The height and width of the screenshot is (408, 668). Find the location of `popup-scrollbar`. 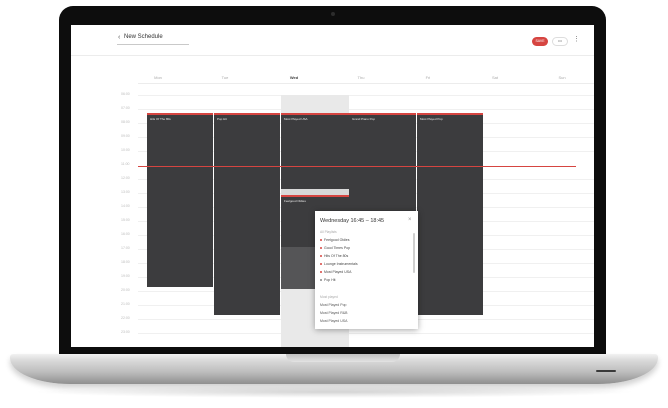

popup-scrollbar is located at coordinates (414, 253).